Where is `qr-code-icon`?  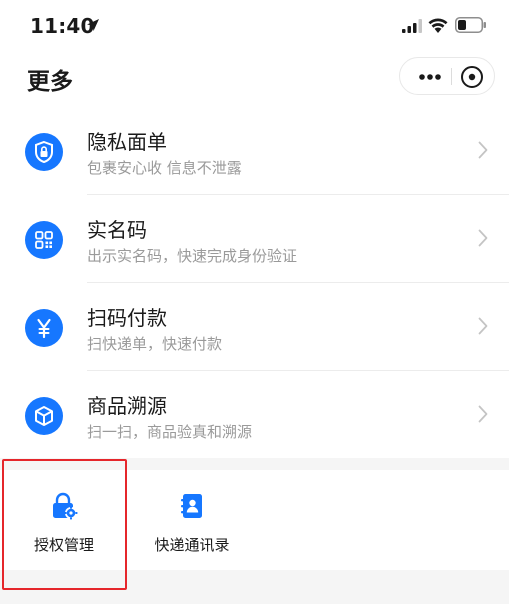 qr-code-icon is located at coordinates (44, 240).